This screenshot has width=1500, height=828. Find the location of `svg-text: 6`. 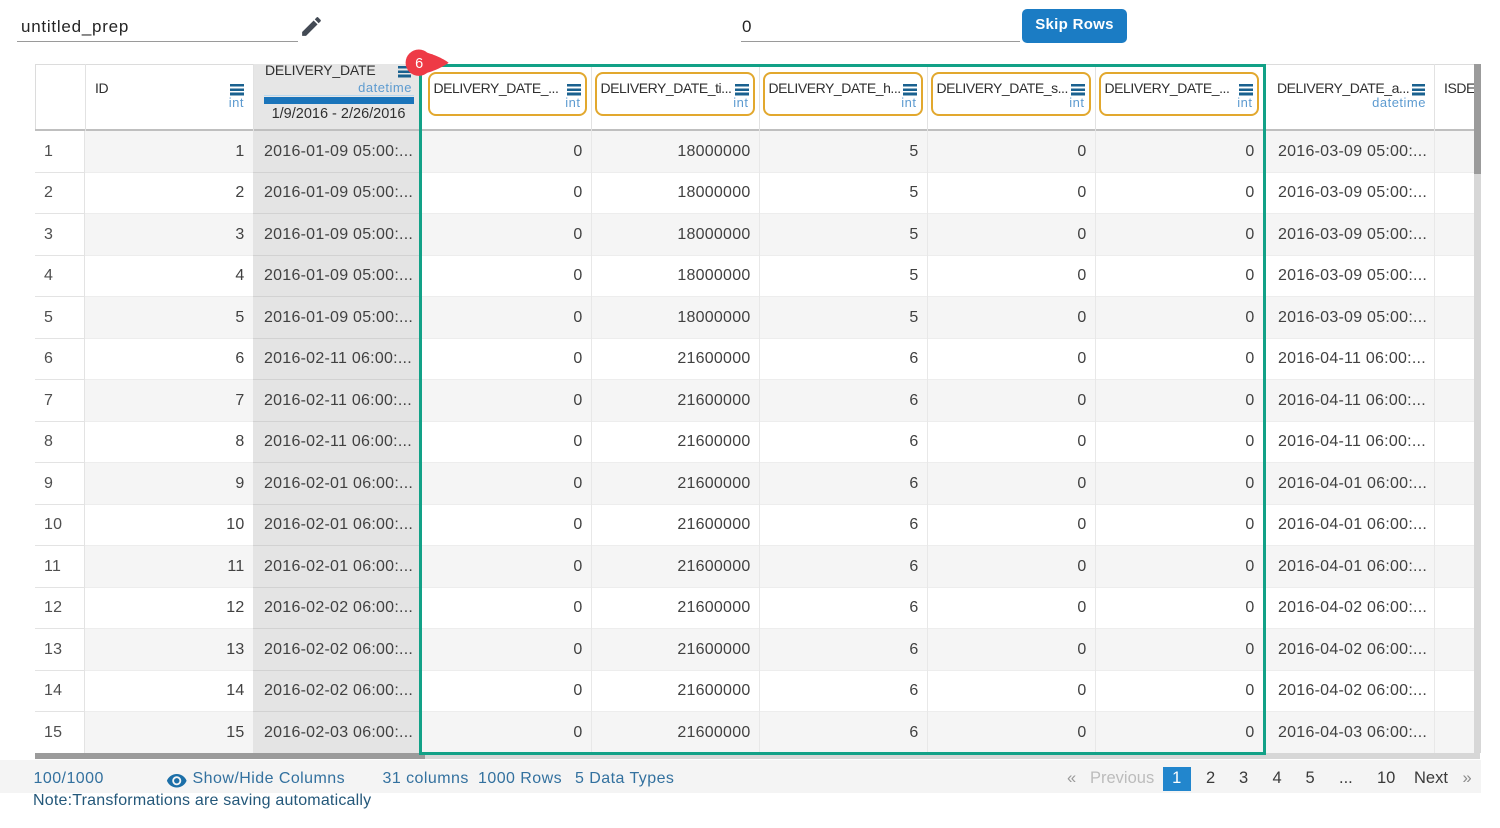

svg-text: 6 is located at coordinates (419, 63).